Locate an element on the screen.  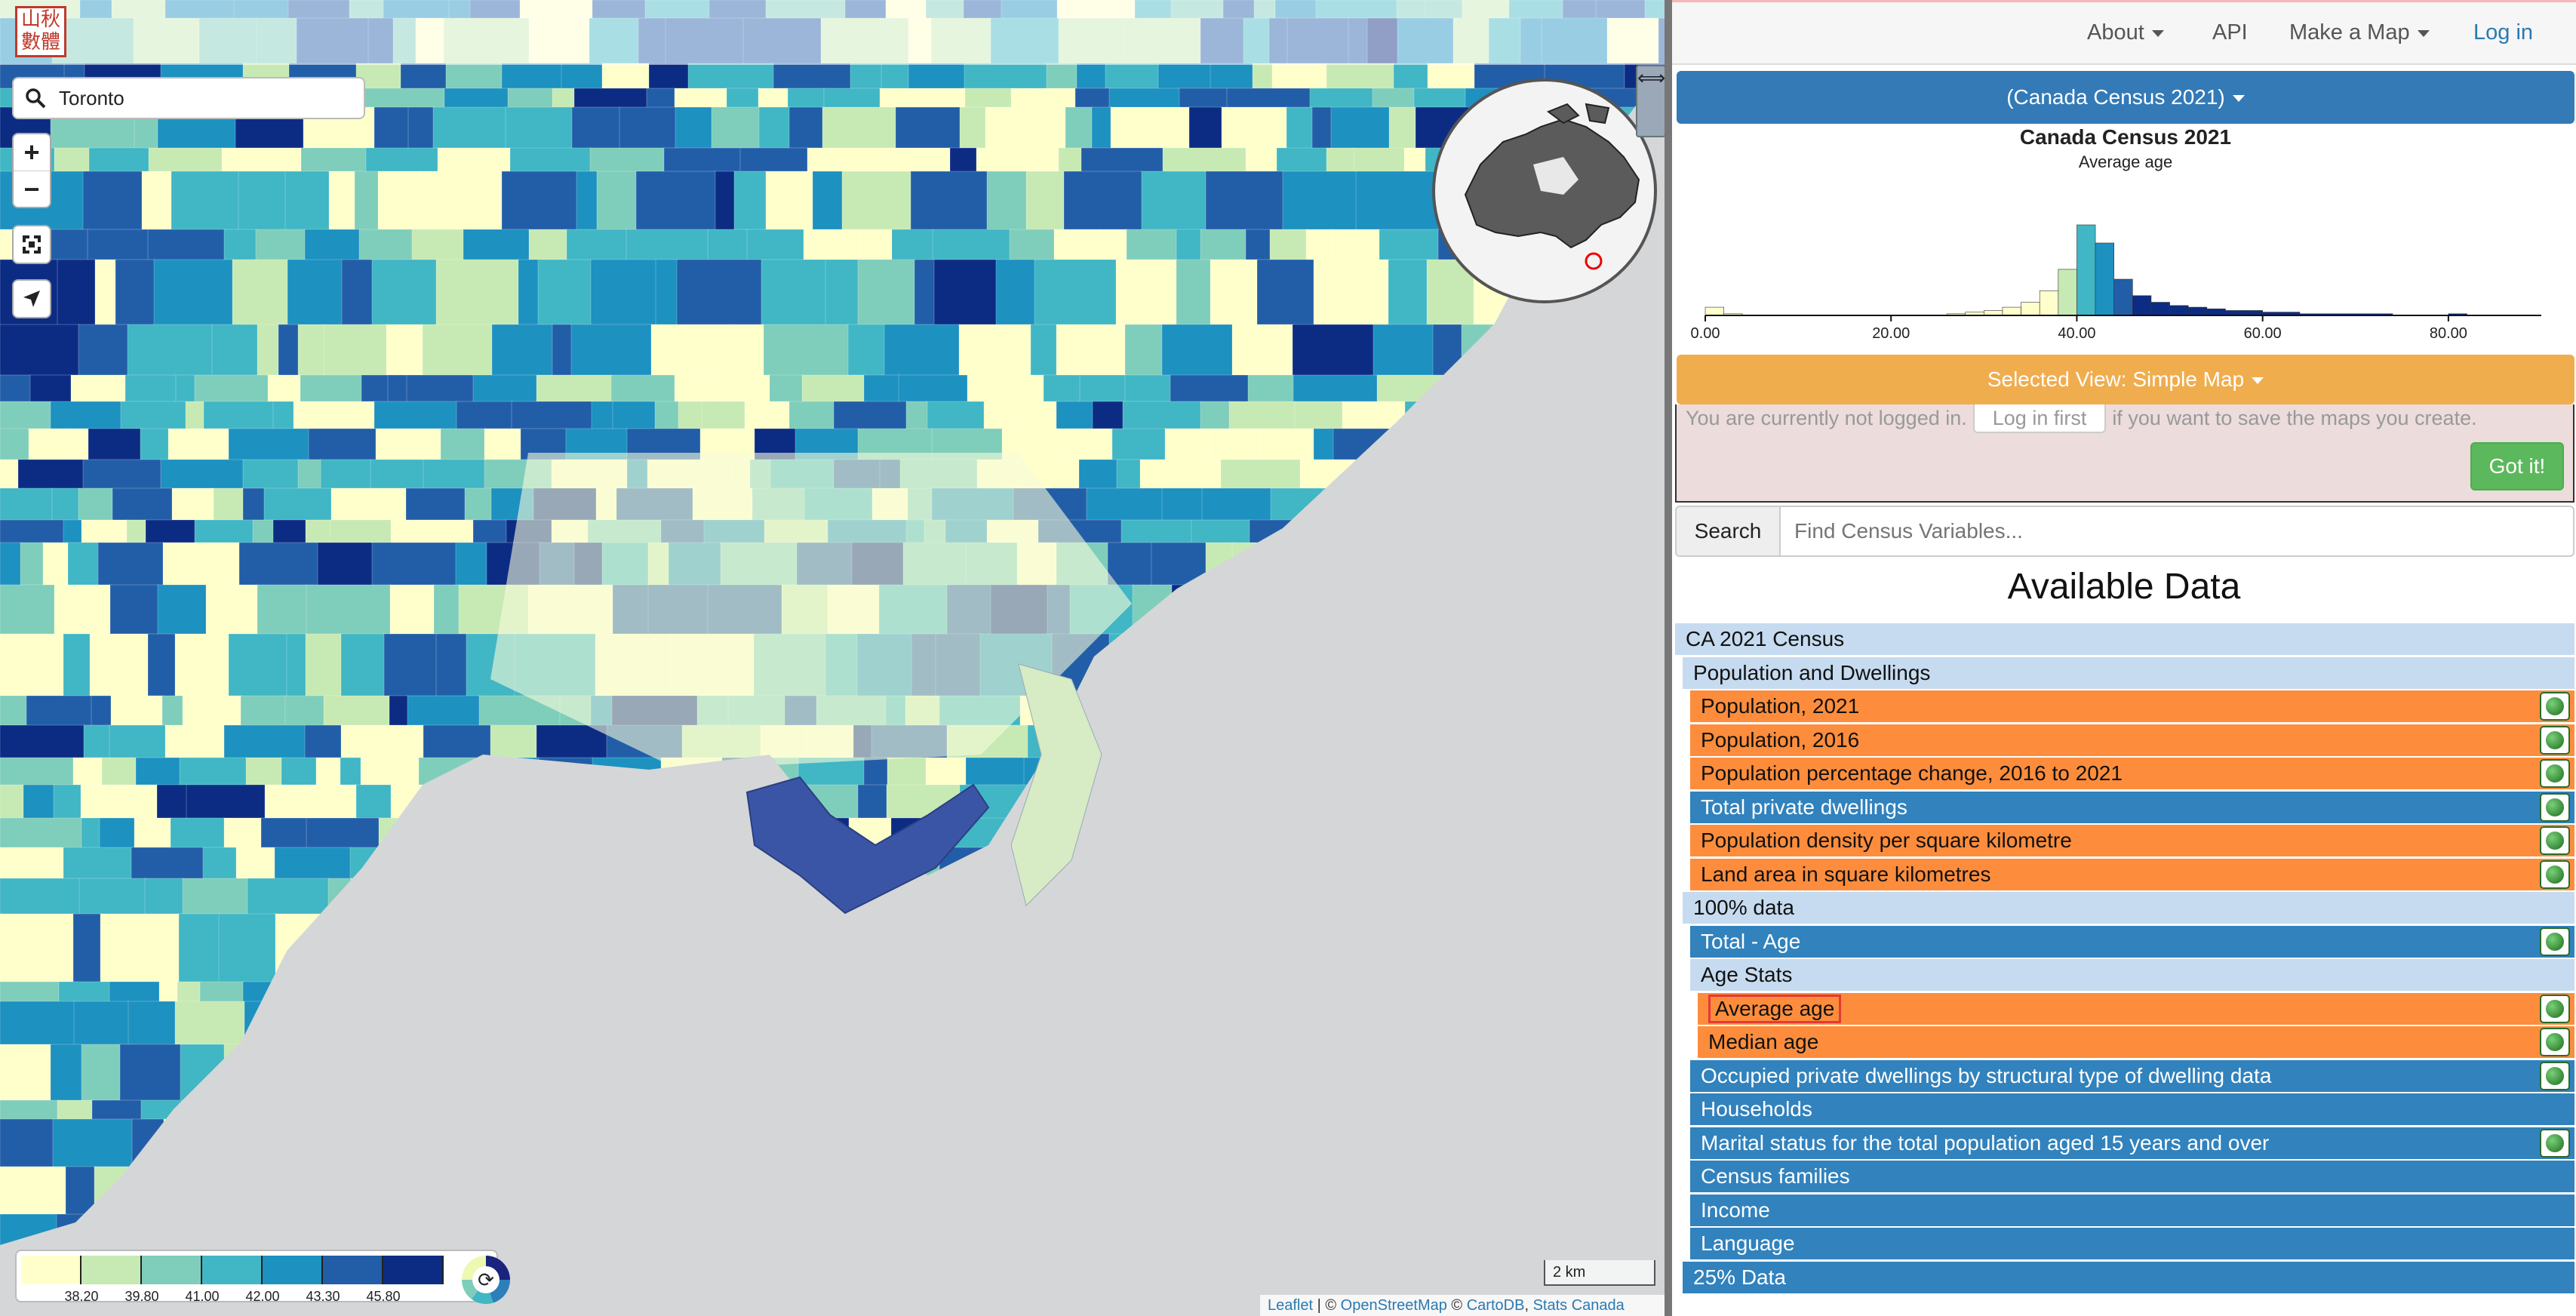
histogram-tick-label: 40.00 is located at coordinates (2076, 333).